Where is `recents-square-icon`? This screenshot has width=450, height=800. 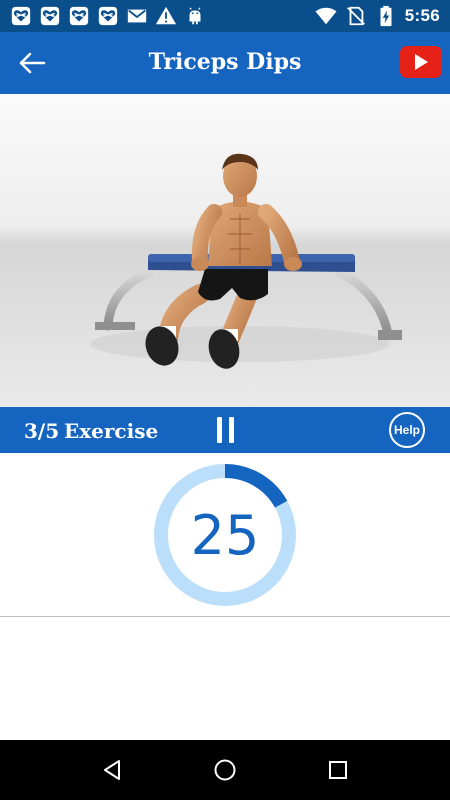 recents-square-icon is located at coordinates (338, 770).